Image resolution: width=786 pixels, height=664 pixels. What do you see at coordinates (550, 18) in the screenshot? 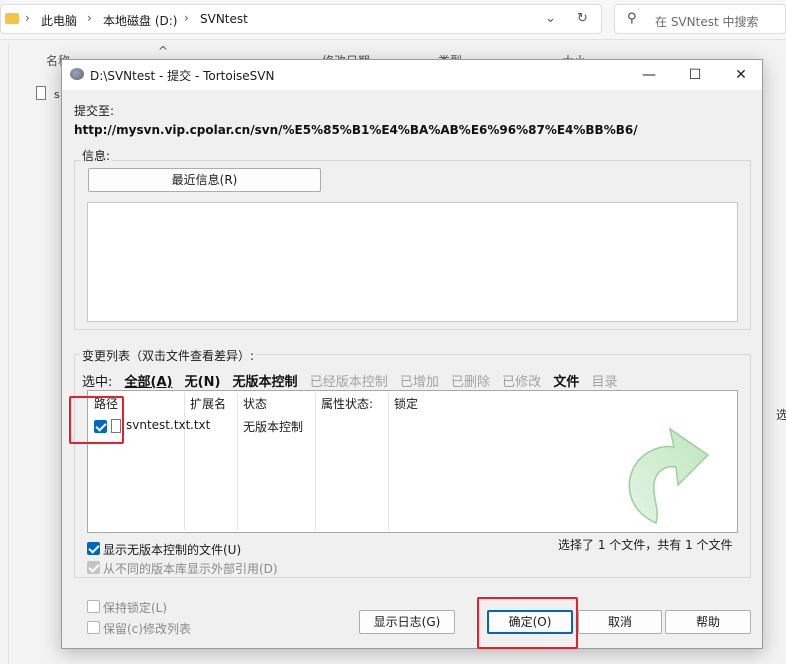
I see `chevron-down-icon: ⌄` at bounding box center [550, 18].